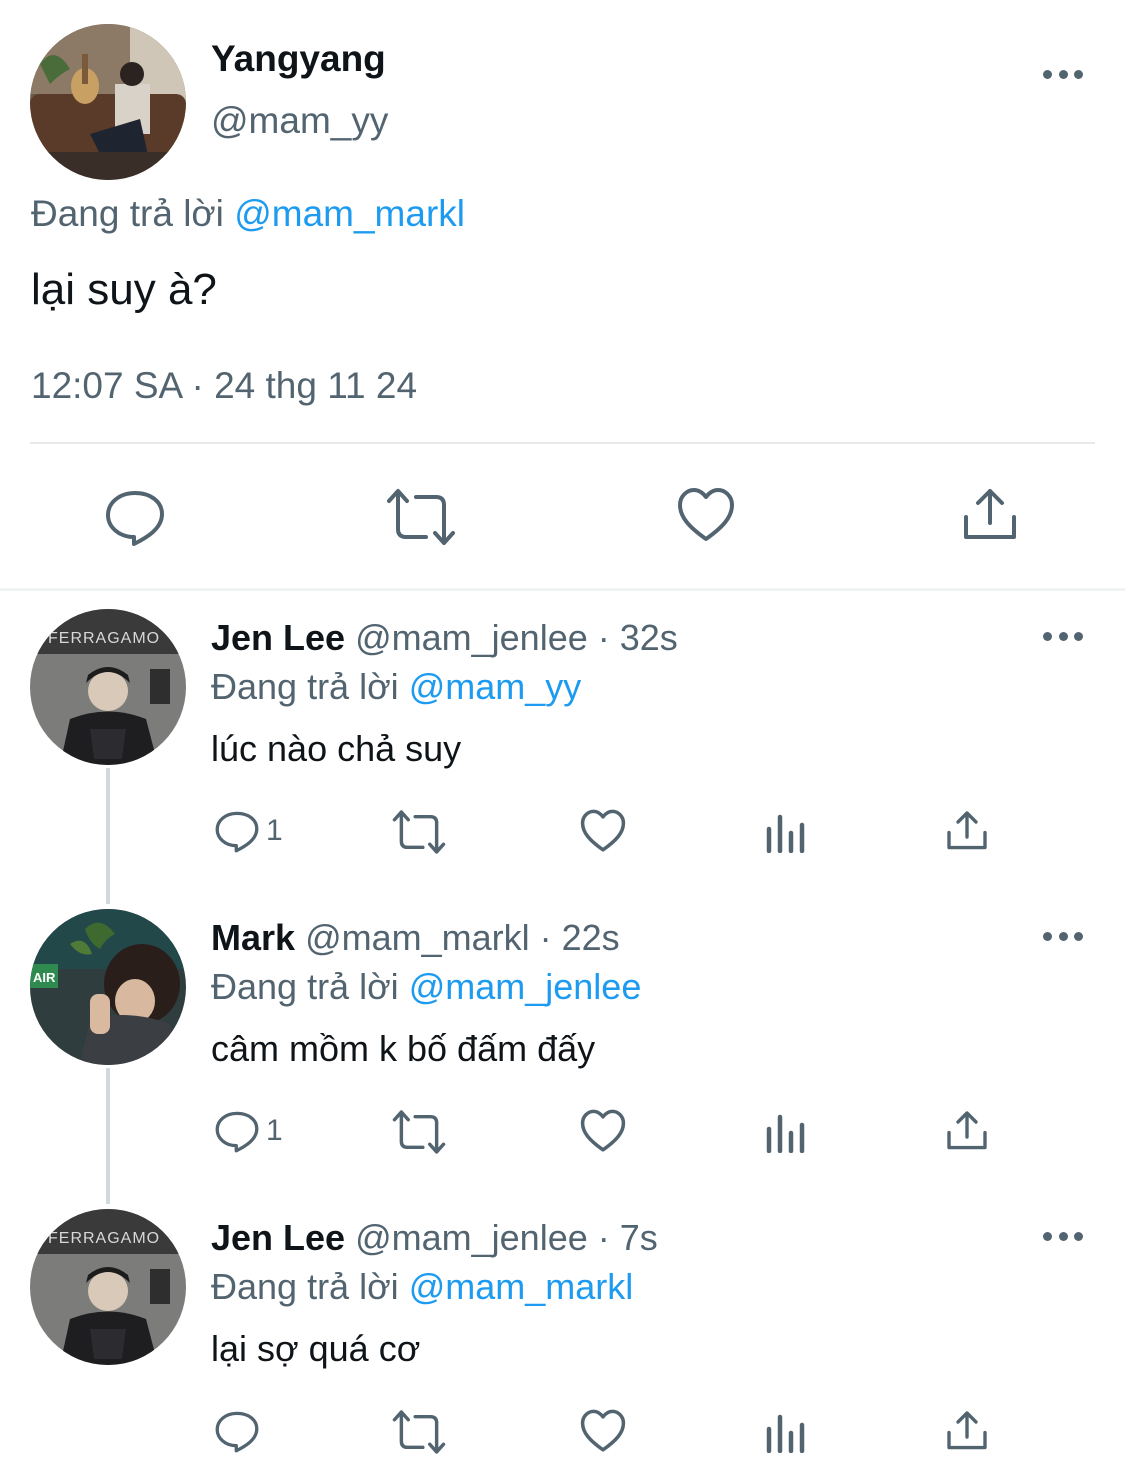 The image size is (1125, 1482). I want to click on avatar: AIR, so click(108, 987).